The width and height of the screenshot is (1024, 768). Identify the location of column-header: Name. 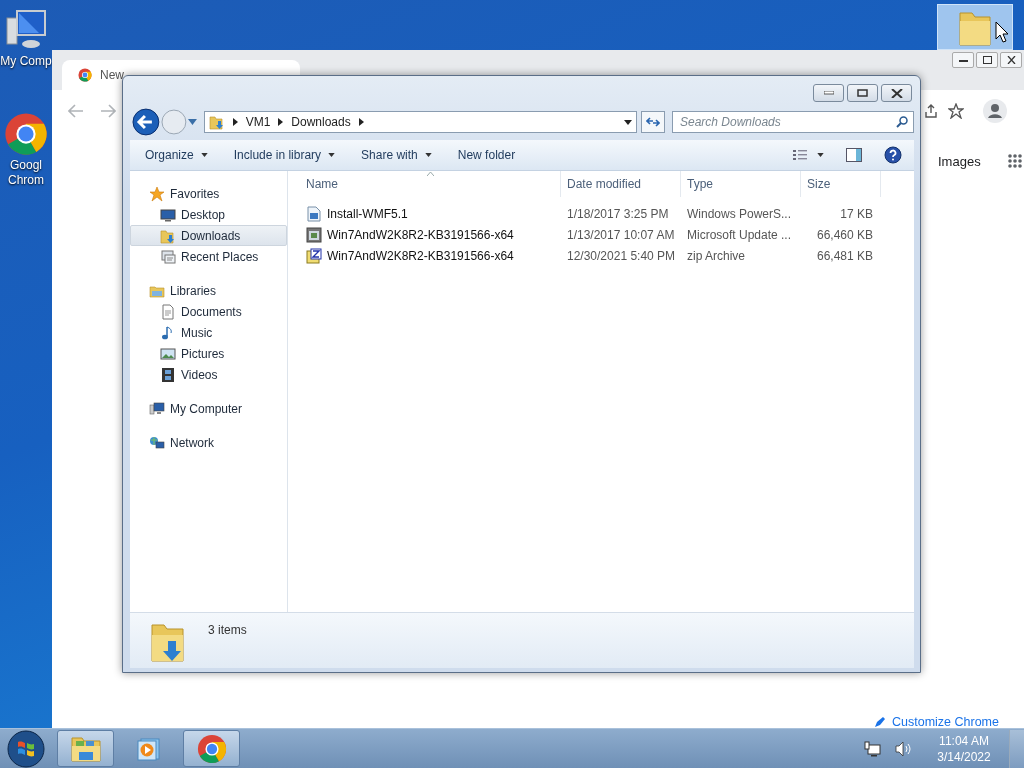
(424, 184).